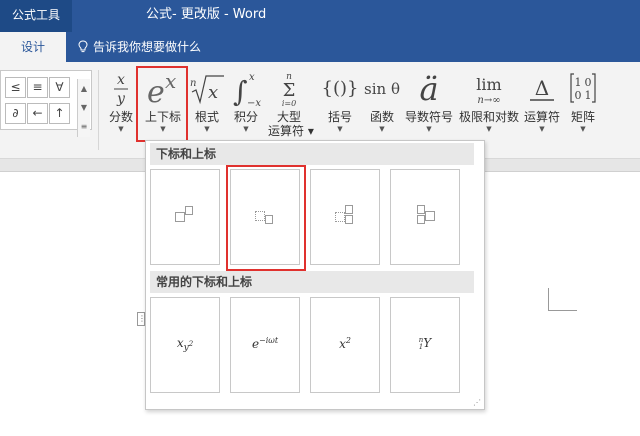  Describe the element at coordinates (382, 89) in the screenshot. I see `function-icon: sin θ` at that location.